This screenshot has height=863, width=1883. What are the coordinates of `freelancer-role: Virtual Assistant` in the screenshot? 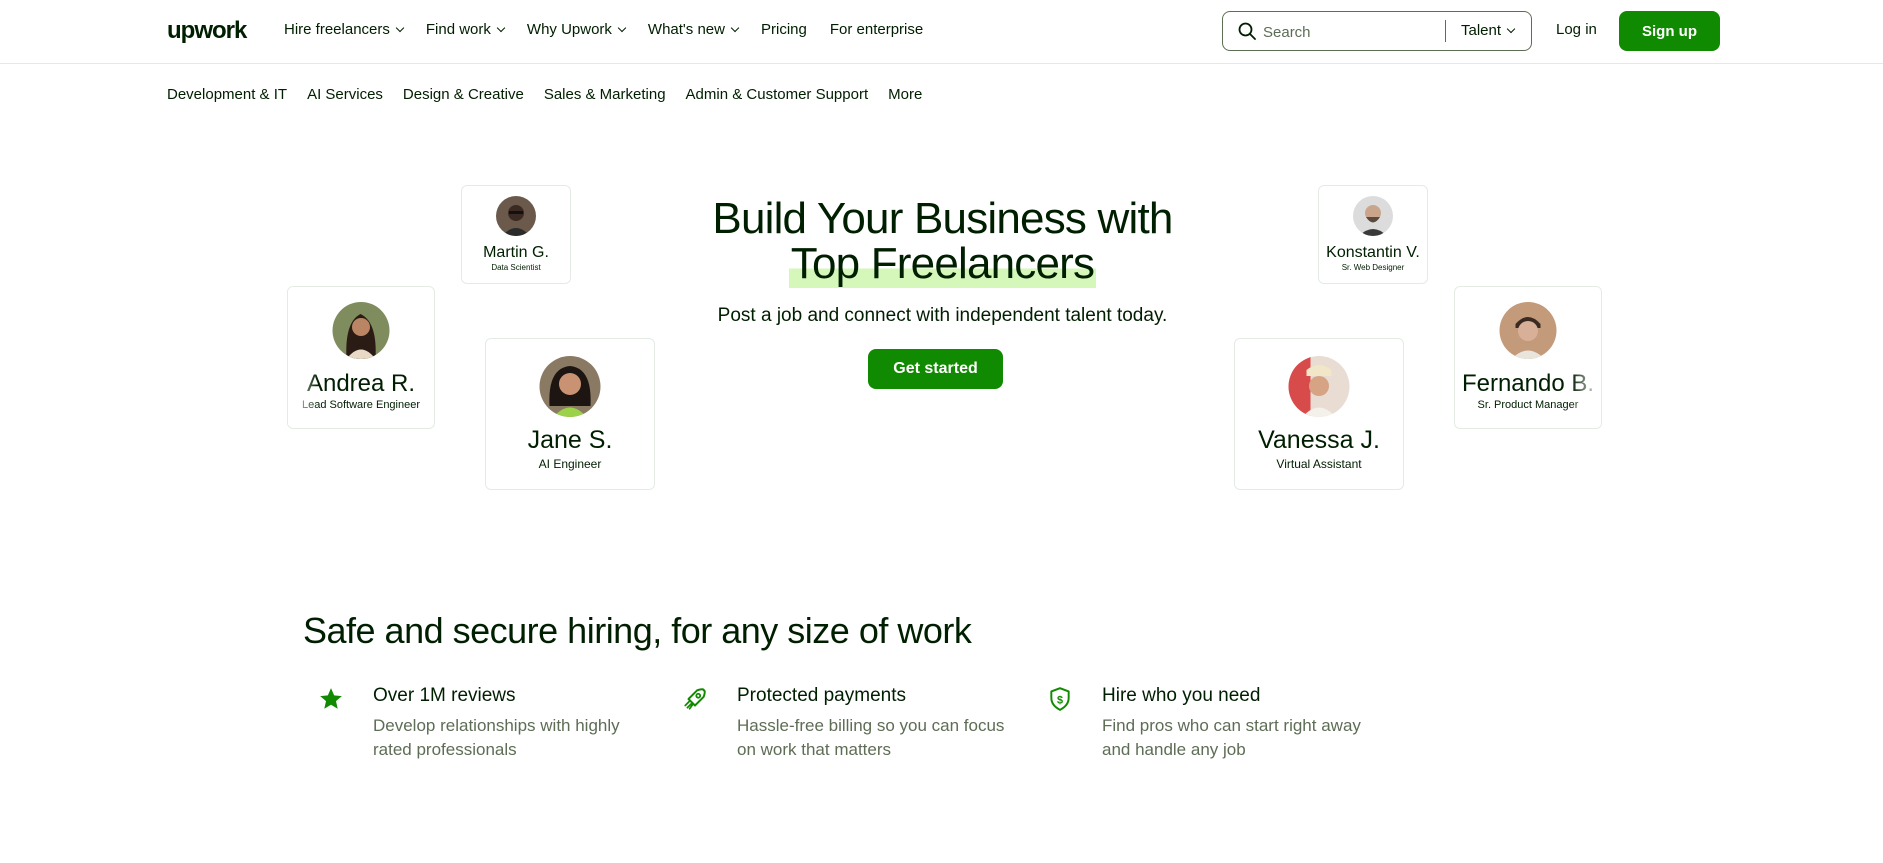 It's located at (1319, 464).